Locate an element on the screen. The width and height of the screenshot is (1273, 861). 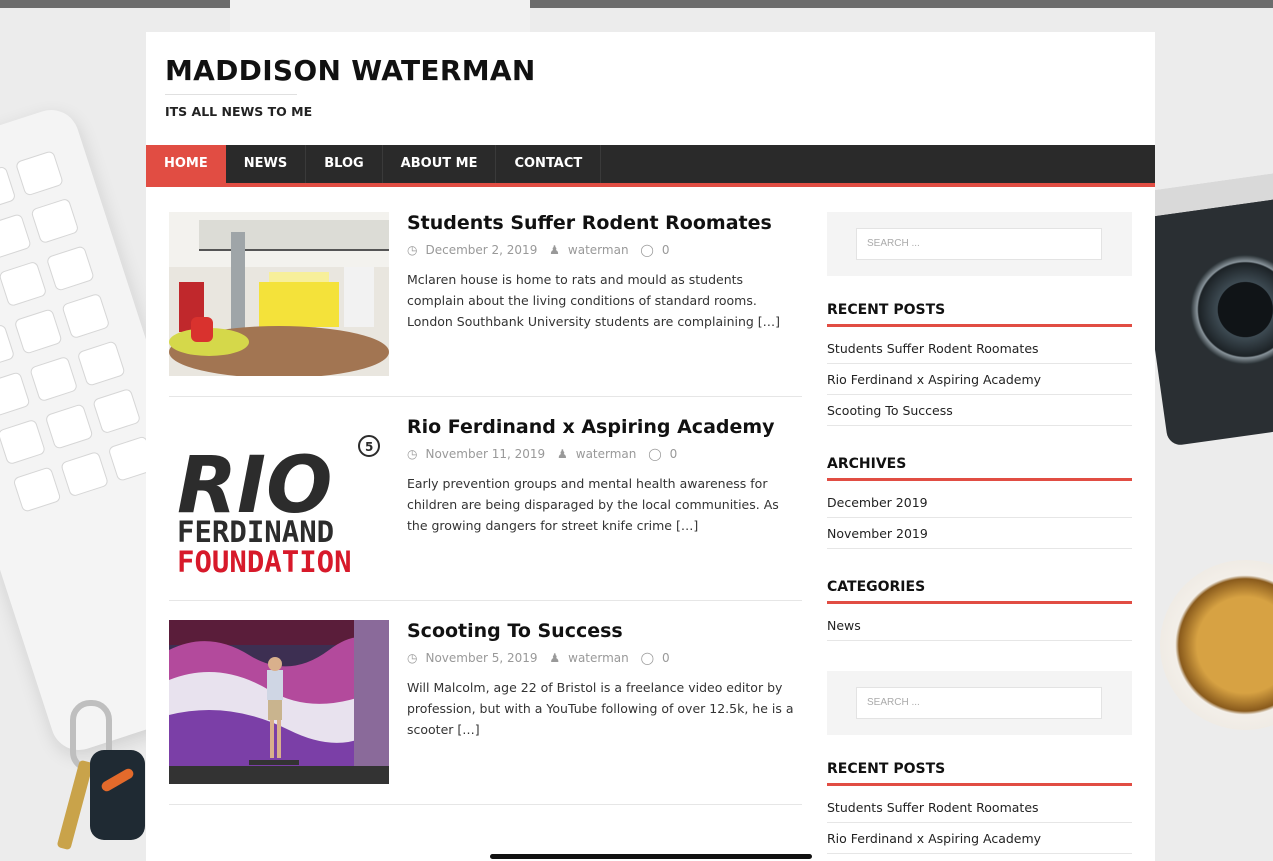
top-strip is located at coordinates (636, 4).